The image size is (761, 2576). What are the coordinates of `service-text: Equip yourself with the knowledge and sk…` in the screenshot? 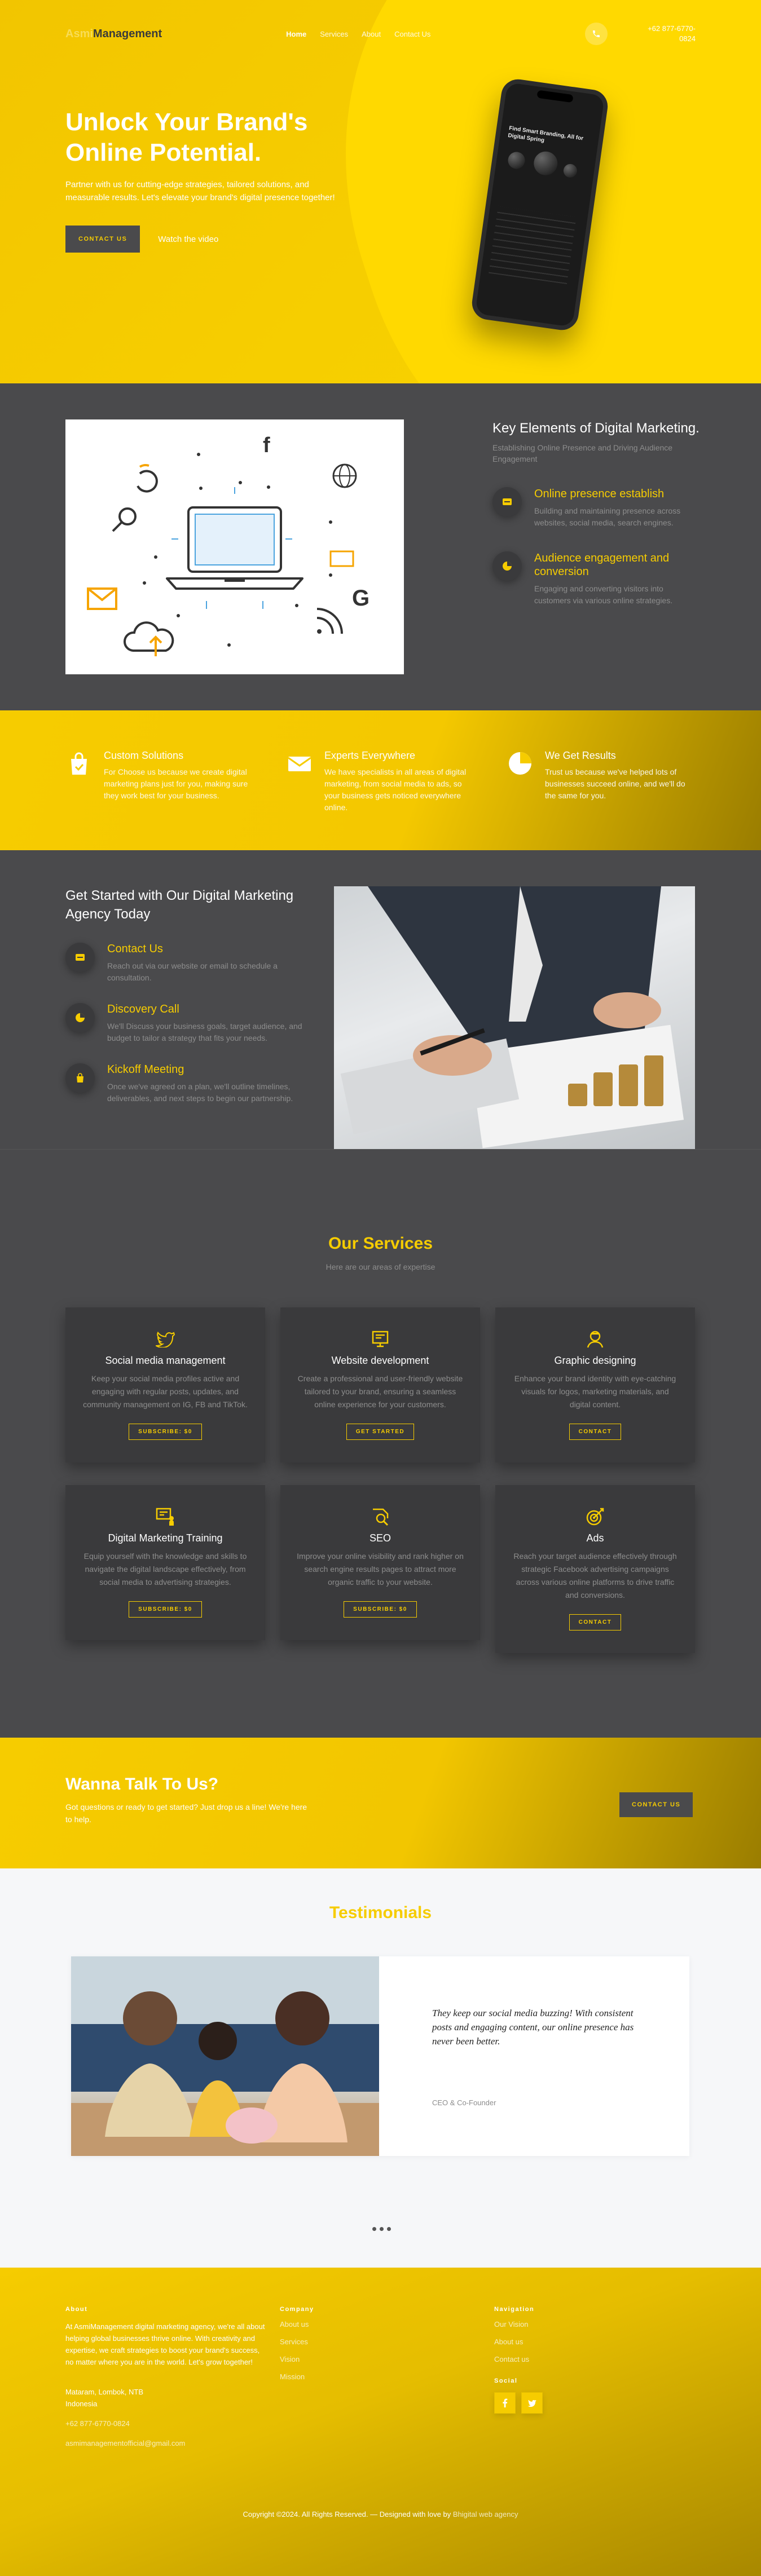 It's located at (165, 1569).